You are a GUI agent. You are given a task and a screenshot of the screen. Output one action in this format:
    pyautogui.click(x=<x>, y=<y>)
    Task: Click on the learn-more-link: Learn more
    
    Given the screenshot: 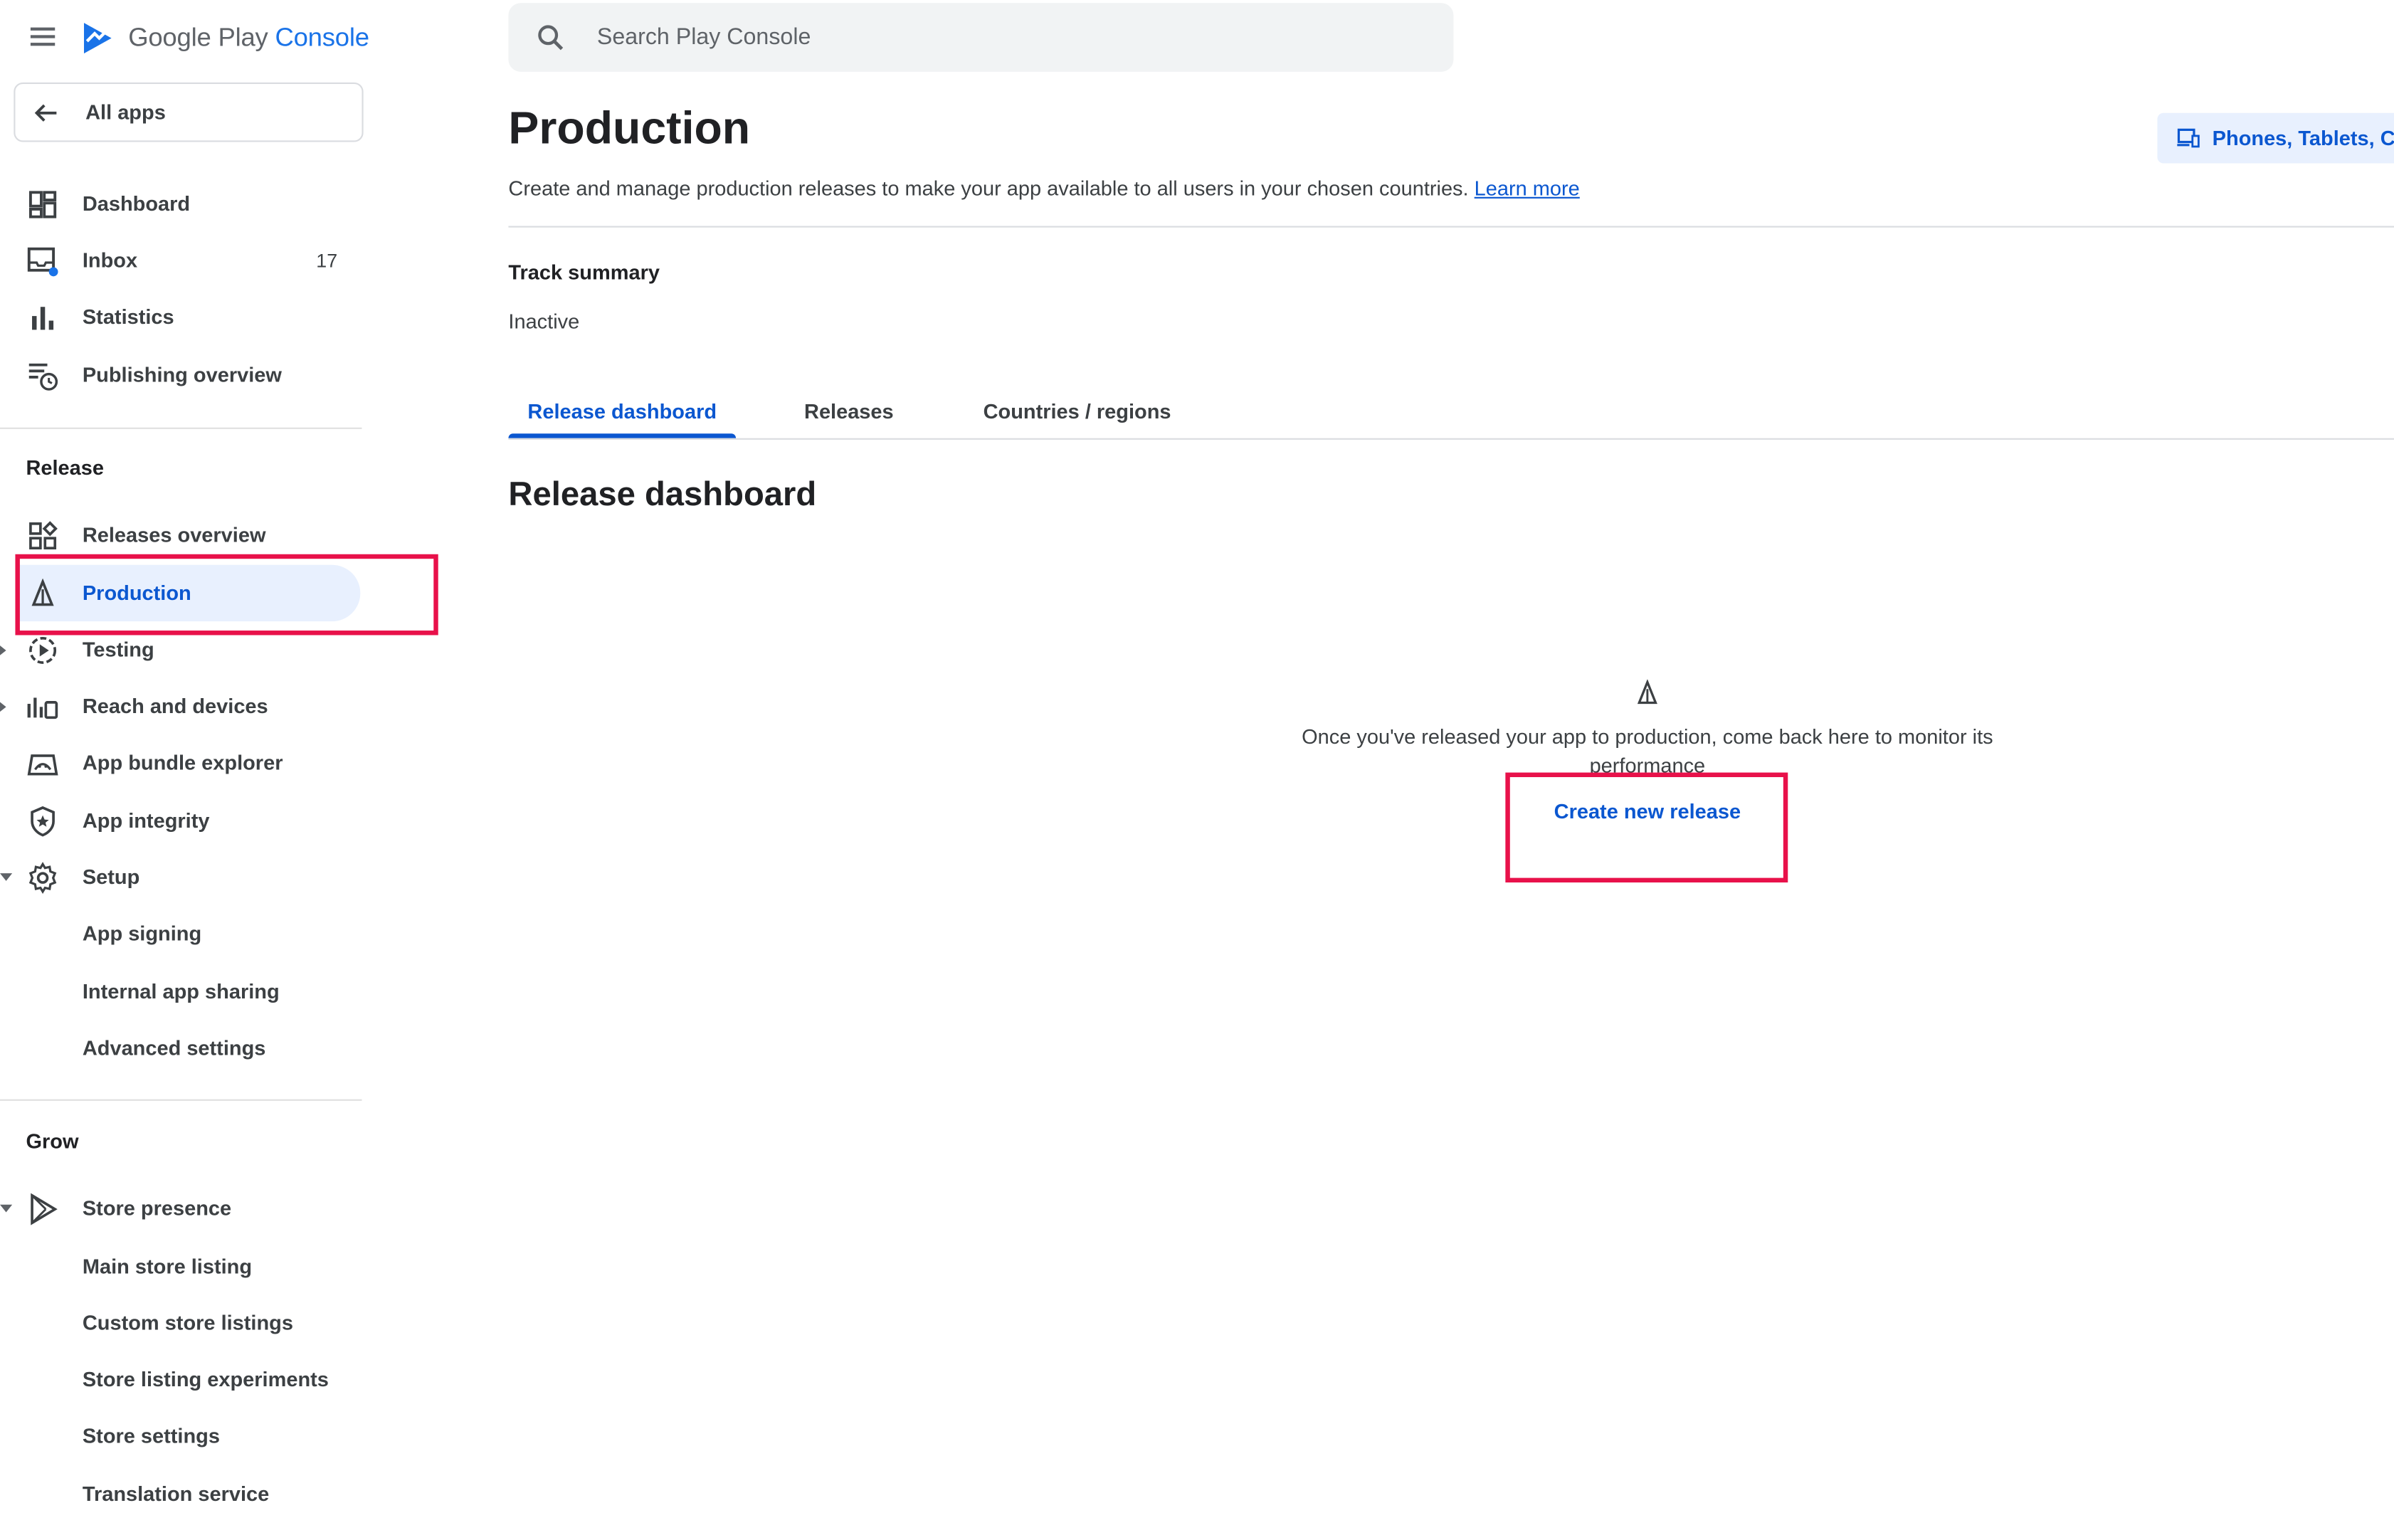 What is the action you would take?
    pyautogui.click(x=1527, y=188)
    